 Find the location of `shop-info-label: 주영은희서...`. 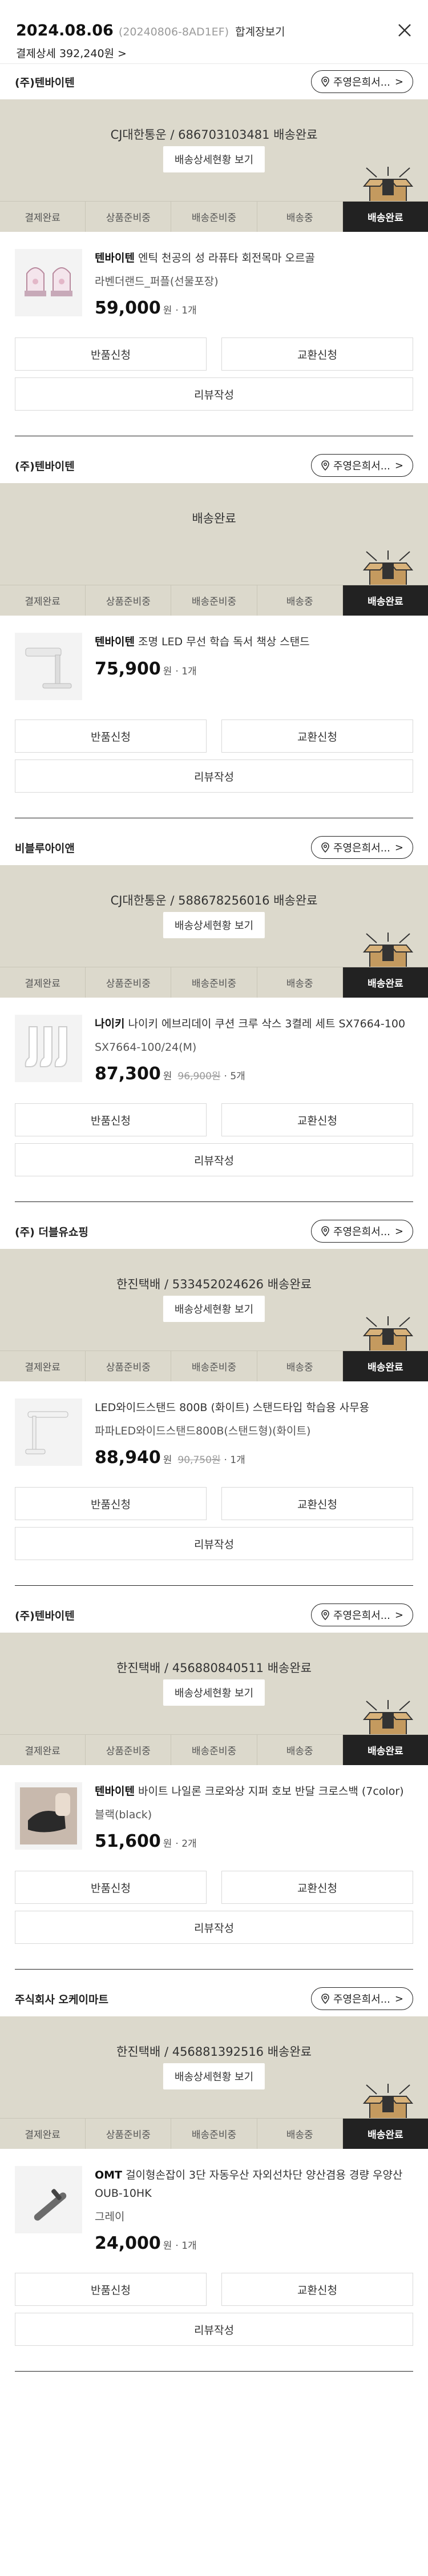

shop-info-label: 주영은희서... is located at coordinates (361, 466).